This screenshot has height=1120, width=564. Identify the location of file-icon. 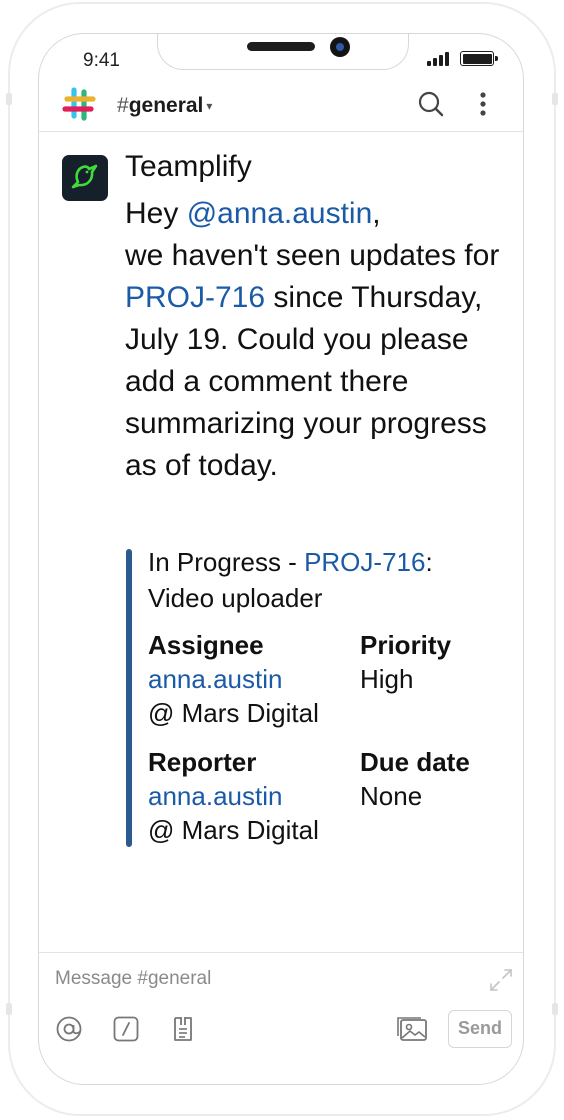
(183, 1029).